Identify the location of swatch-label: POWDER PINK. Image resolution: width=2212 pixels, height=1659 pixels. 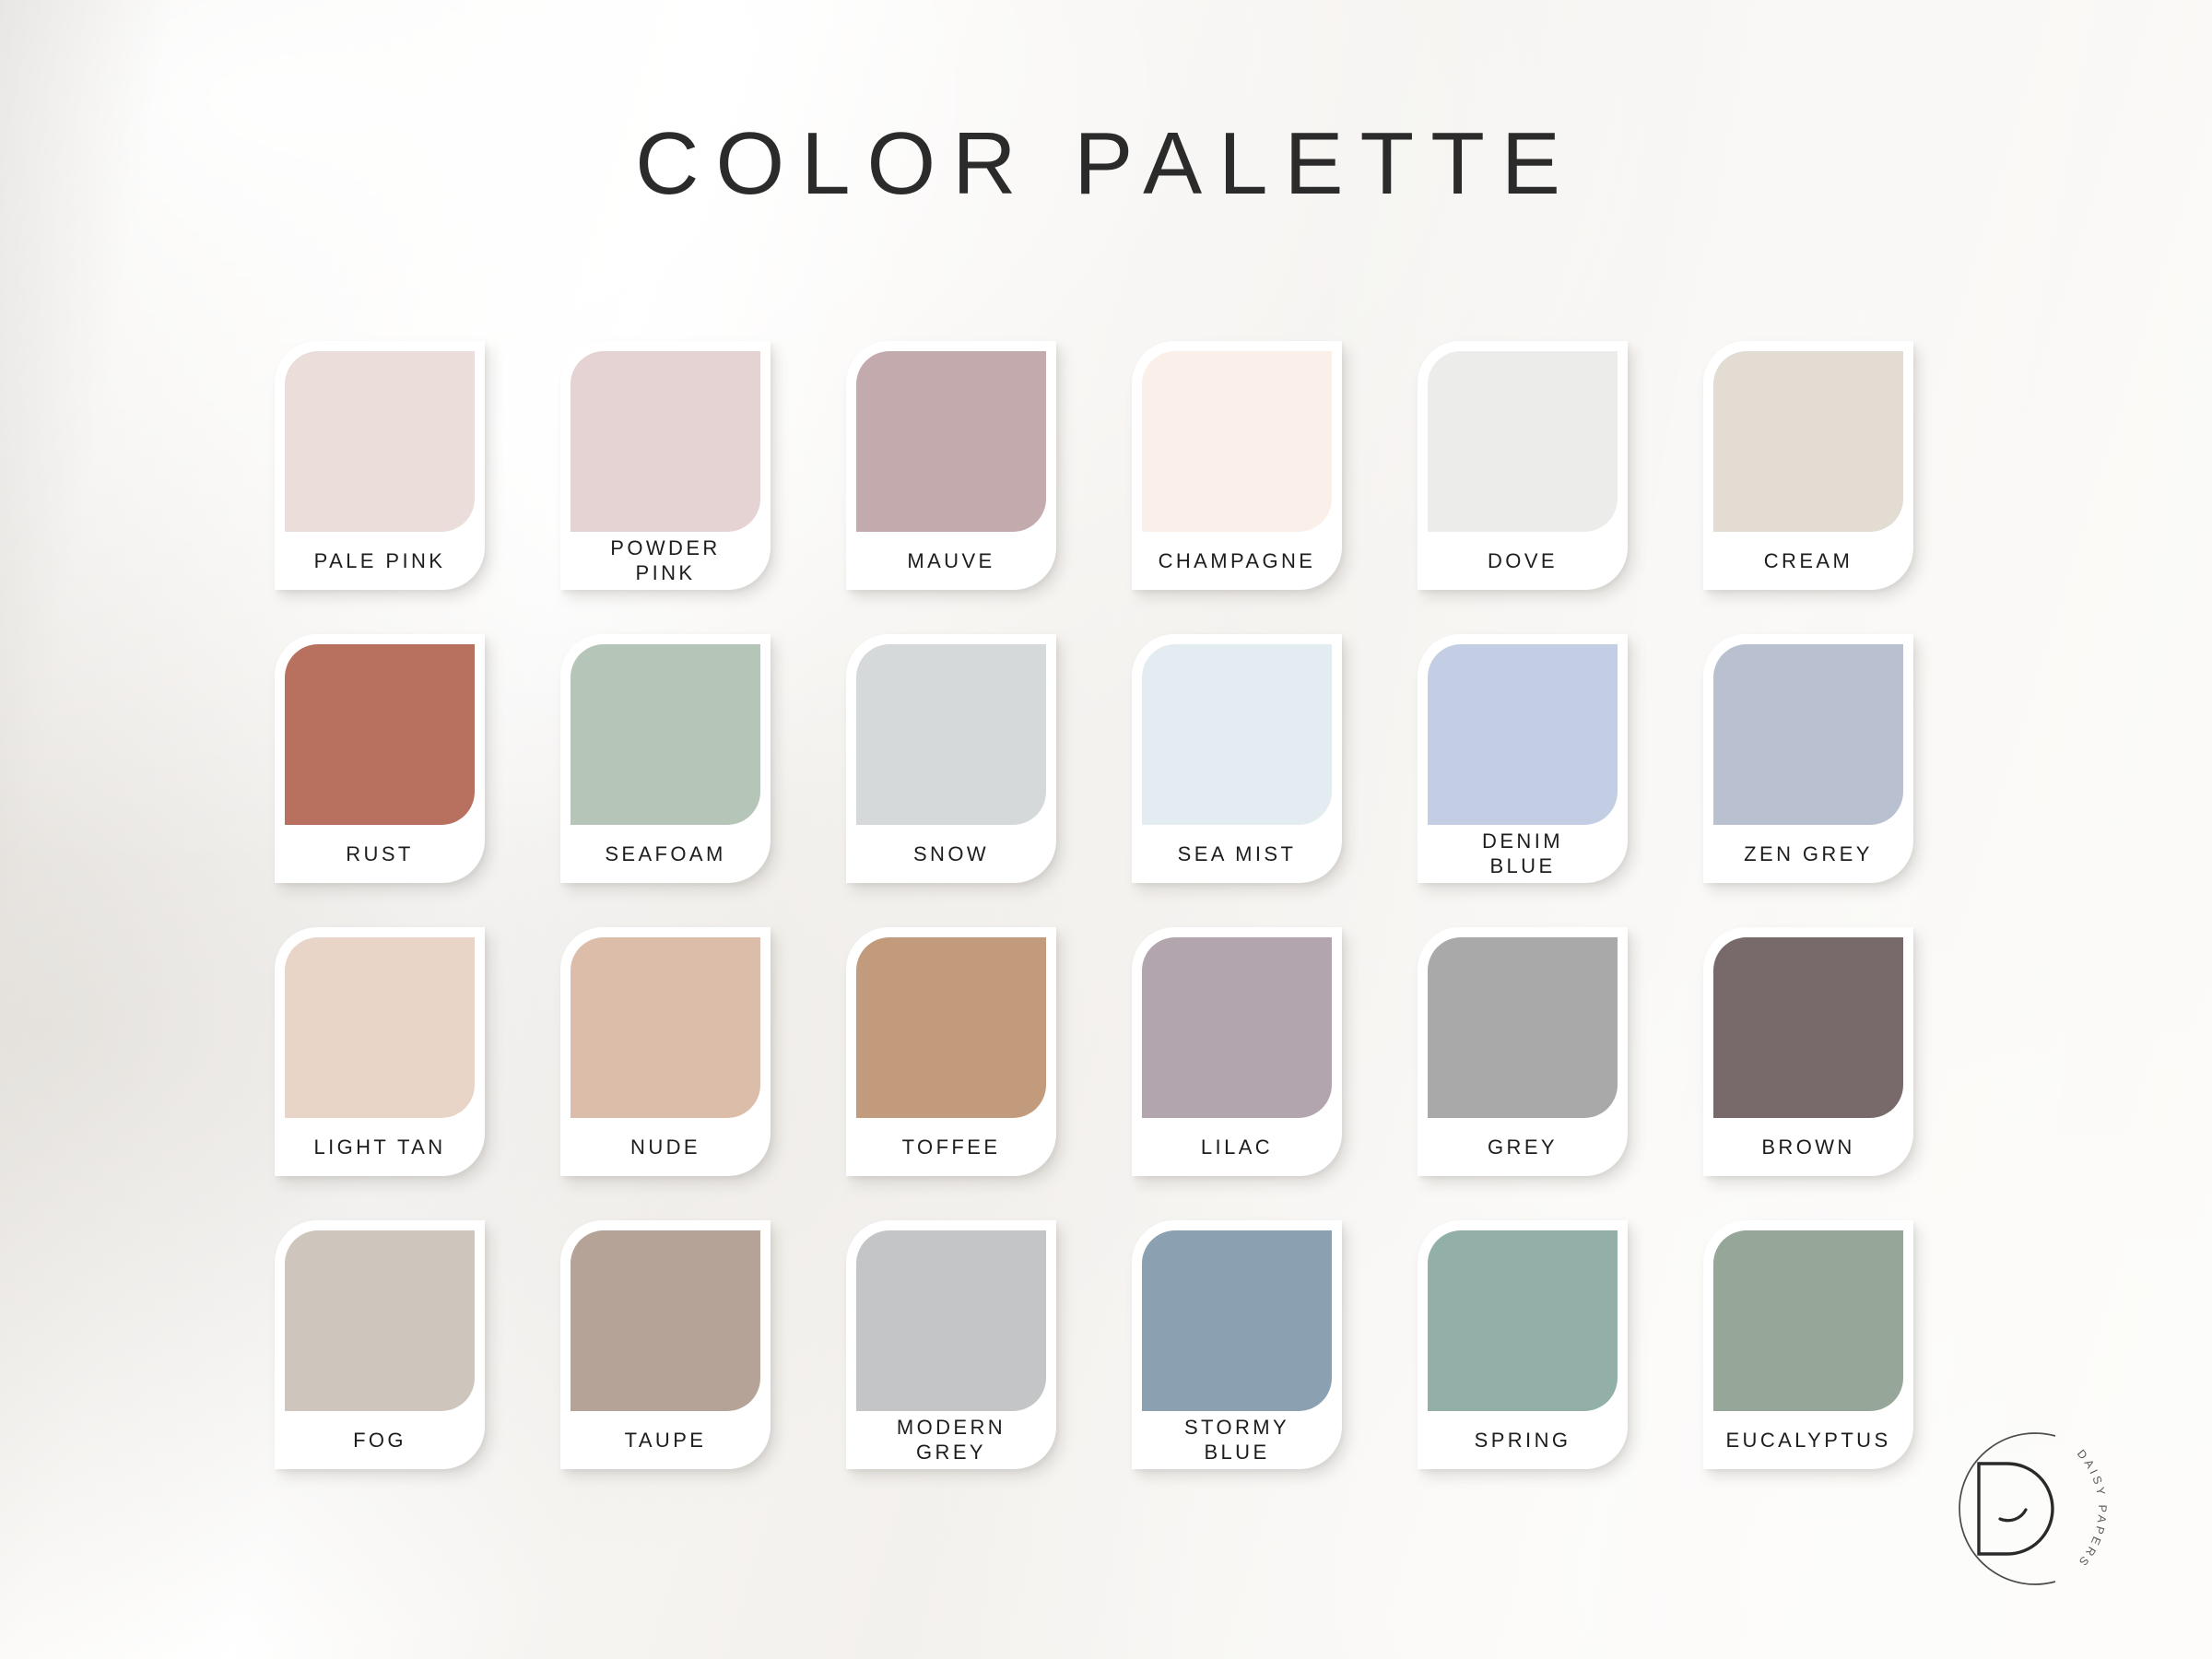
(665, 560).